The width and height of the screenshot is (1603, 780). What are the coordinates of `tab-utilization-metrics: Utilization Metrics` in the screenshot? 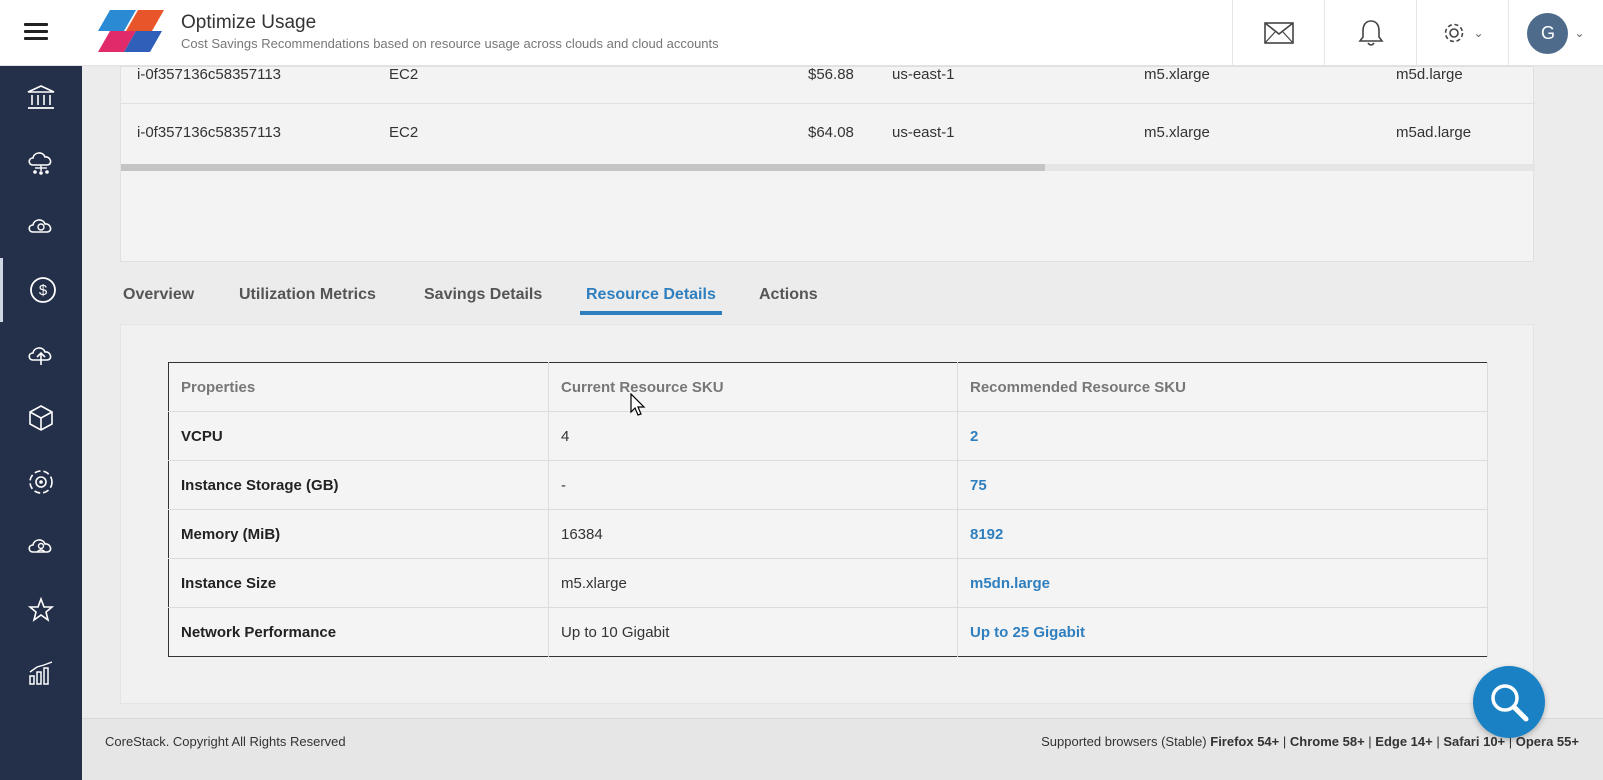 It's located at (307, 295).